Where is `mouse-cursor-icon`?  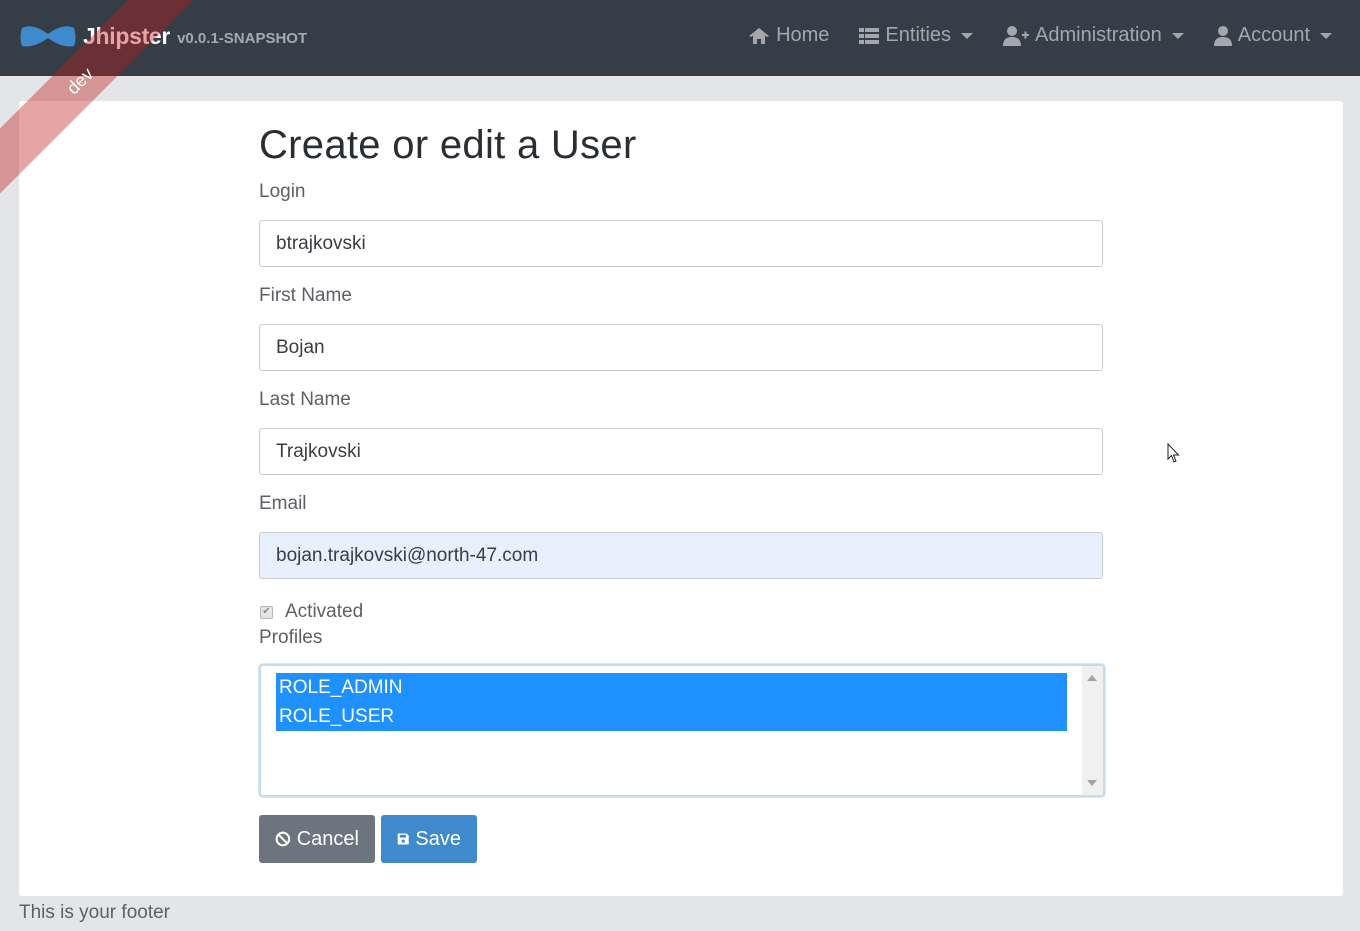
mouse-cursor-icon is located at coordinates (1173, 453).